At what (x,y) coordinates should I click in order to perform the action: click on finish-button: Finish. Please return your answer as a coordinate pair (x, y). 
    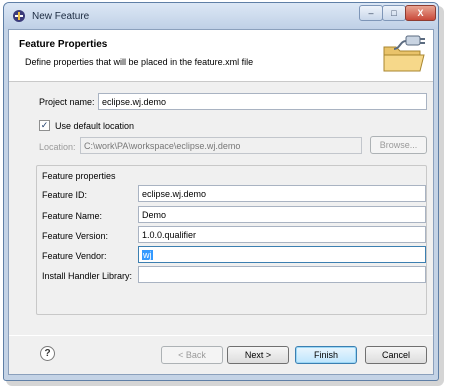
    Looking at the image, I should click on (326, 355).